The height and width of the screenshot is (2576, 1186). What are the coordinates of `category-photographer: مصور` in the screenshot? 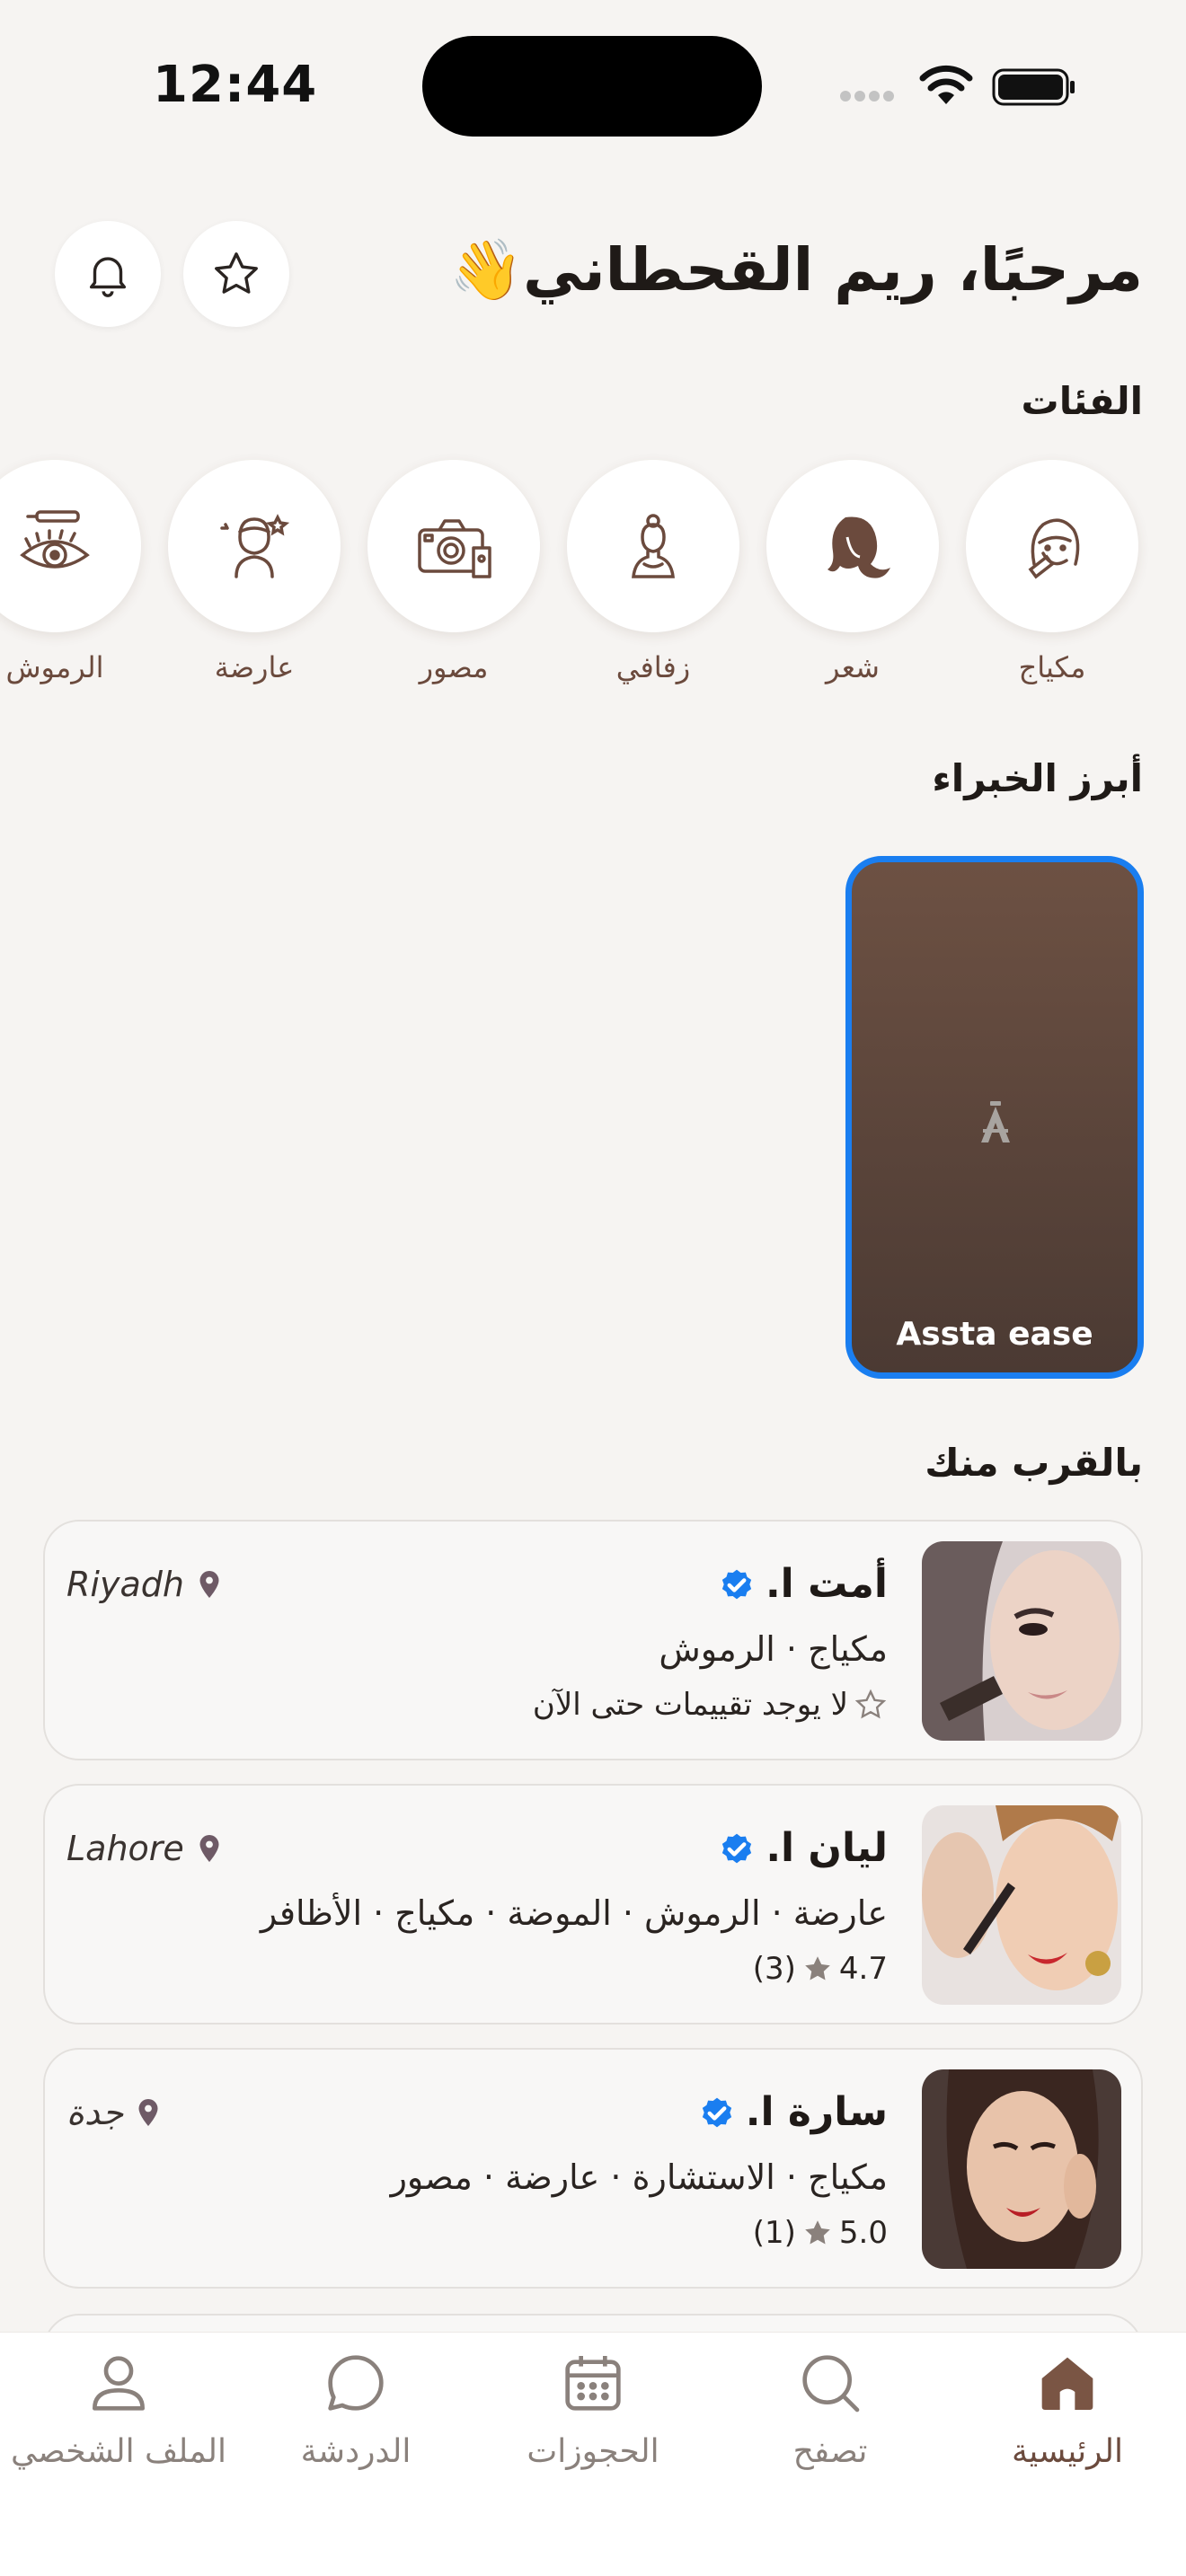 It's located at (453, 572).